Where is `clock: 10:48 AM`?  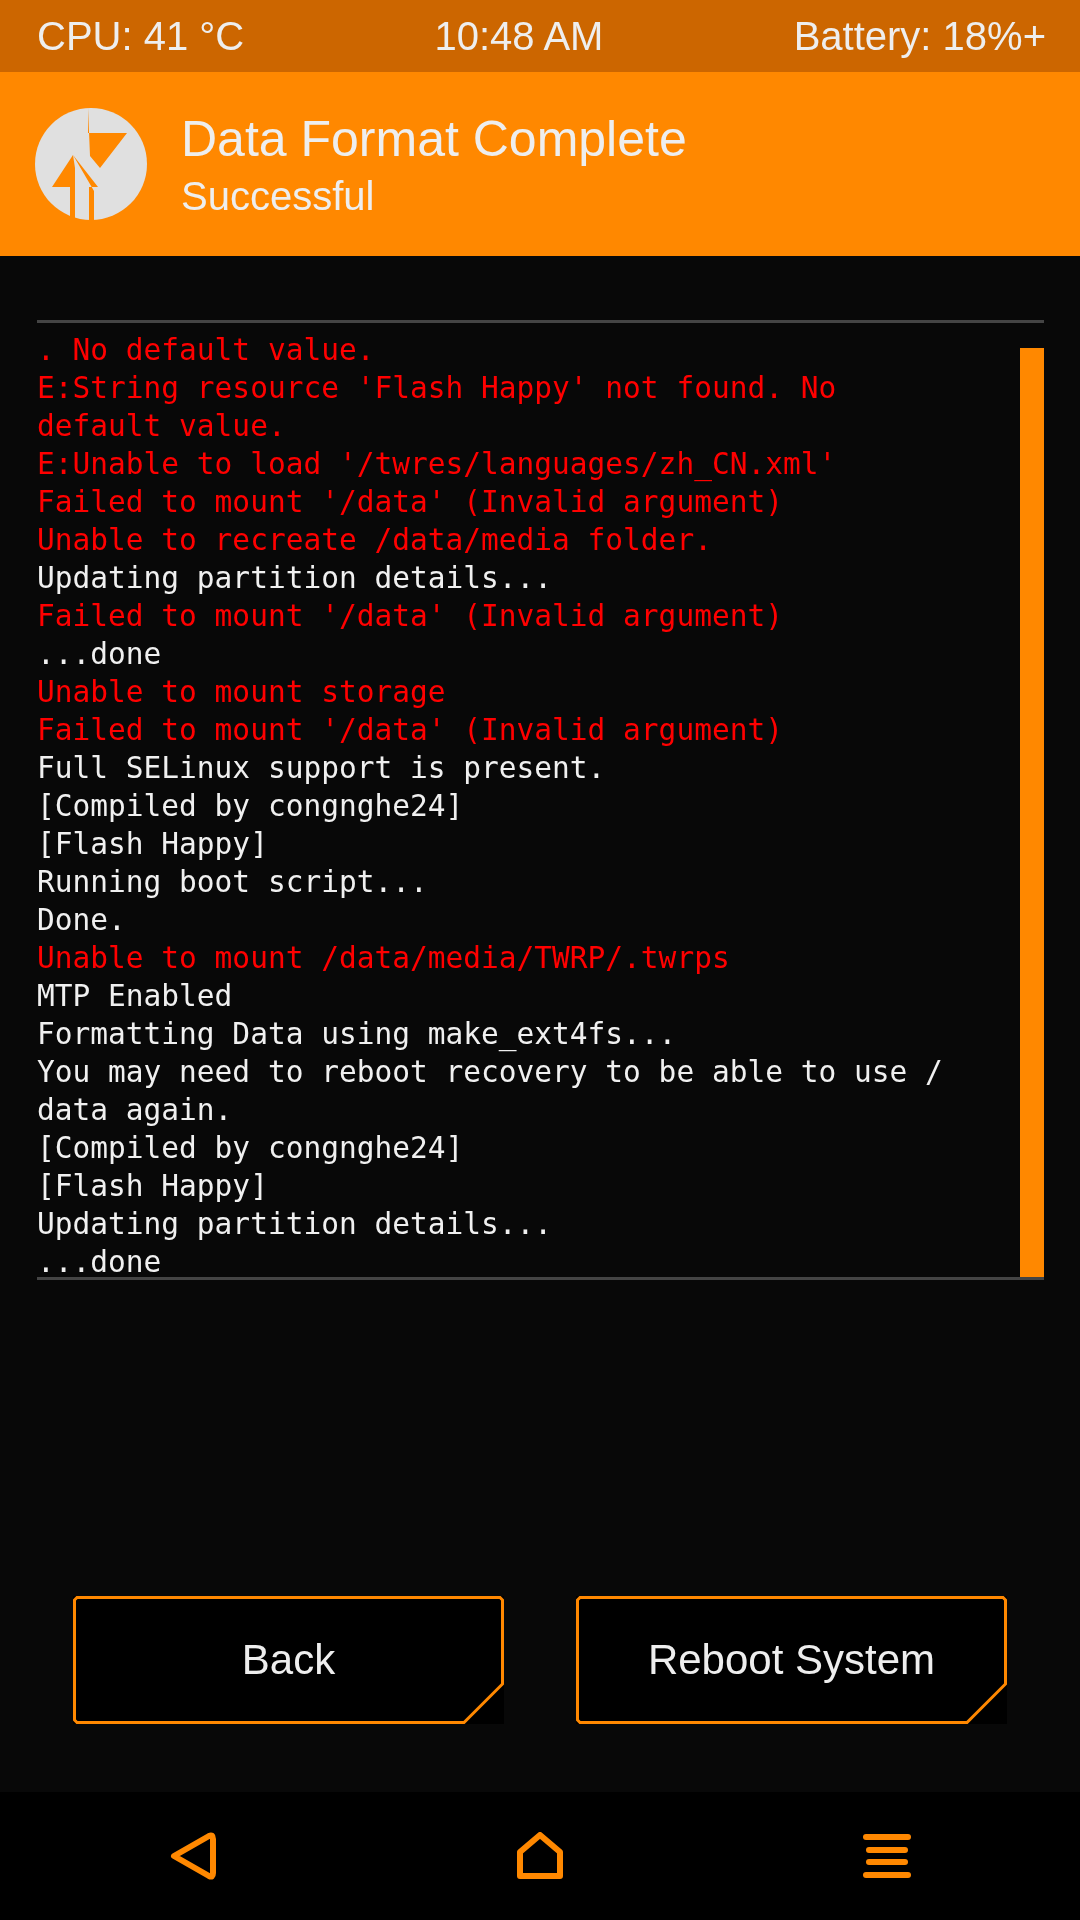
clock: 10:48 AM is located at coordinates (519, 36).